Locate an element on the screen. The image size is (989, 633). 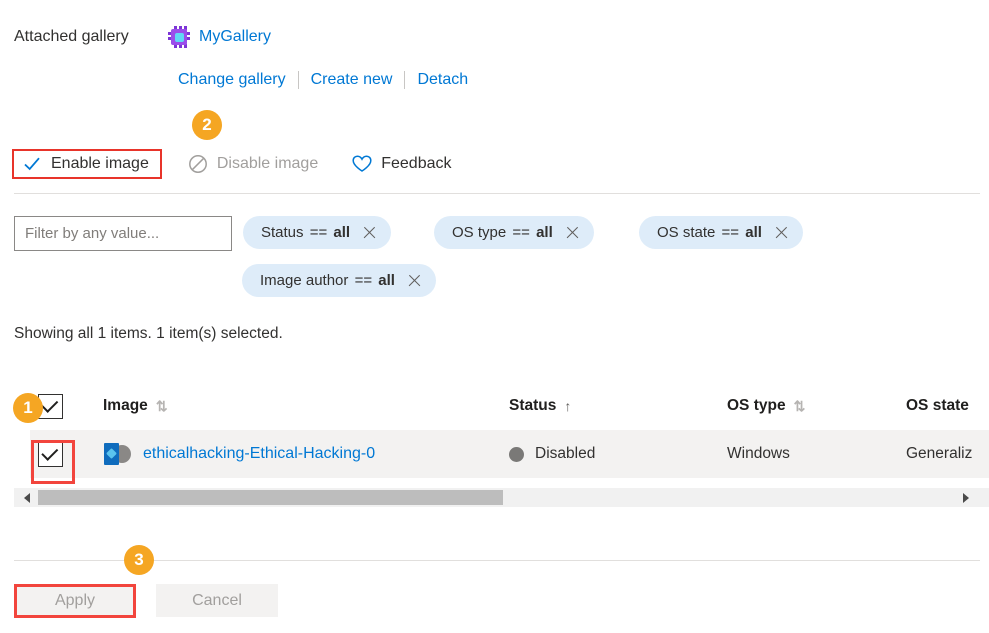
row-image-cell: ethicalhacking-Ethical-Hacking-0 is located at coordinates (239, 454).